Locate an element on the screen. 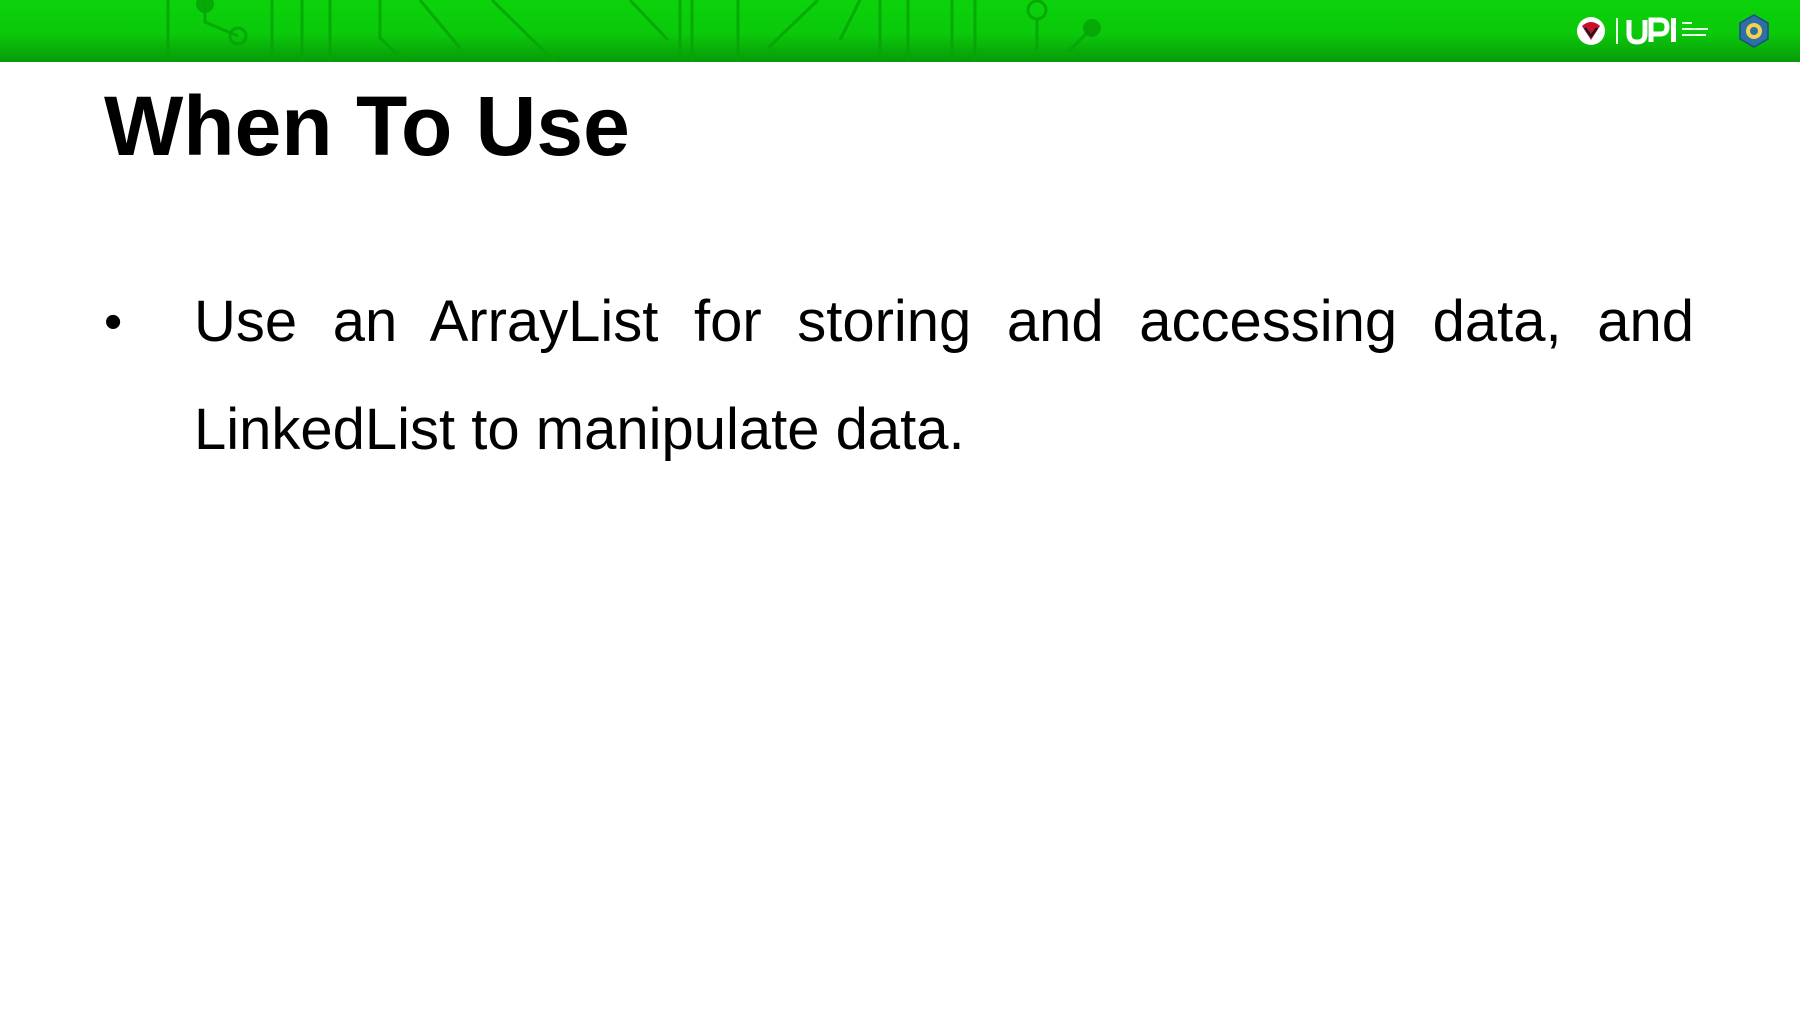  upi-logo is located at coordinates (1645, 31).